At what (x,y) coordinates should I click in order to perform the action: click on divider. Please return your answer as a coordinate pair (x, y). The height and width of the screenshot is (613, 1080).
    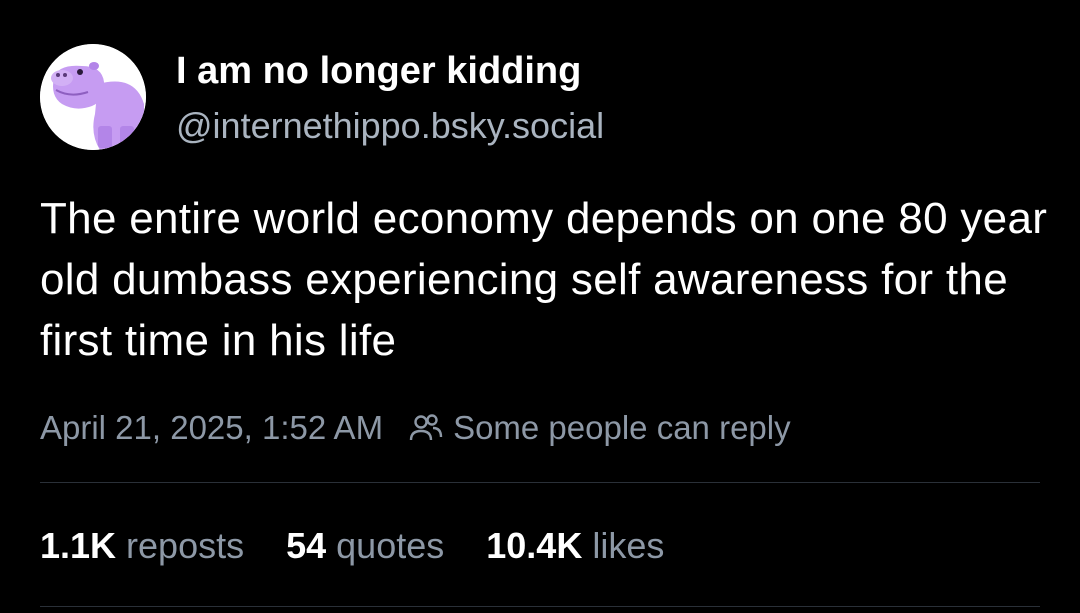
    Looking at the image, I should click on (540, 482).